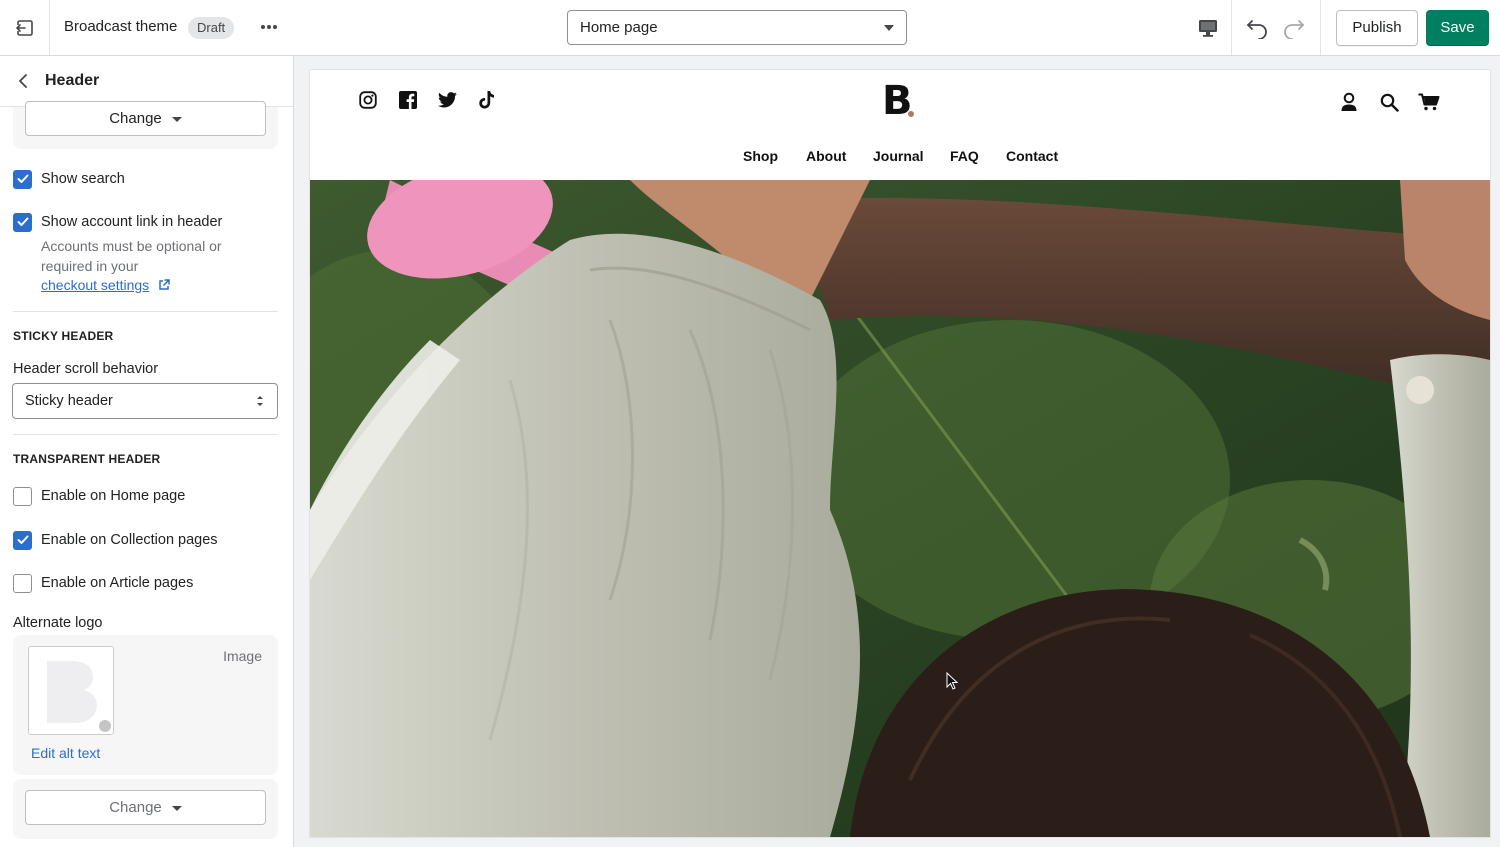  I want to click on save-button: Save, so click(1457, 28).